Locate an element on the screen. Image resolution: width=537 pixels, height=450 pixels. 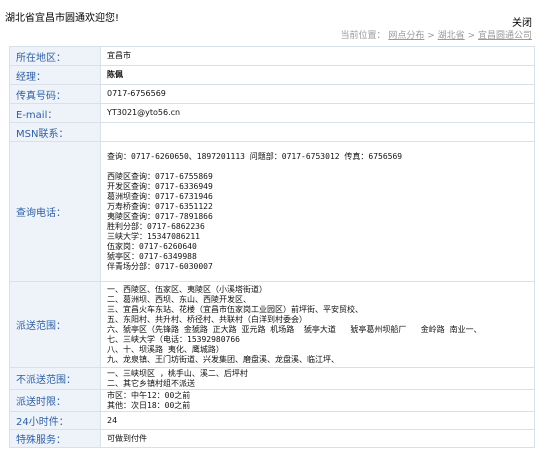
no-delivery-lines: 一、三峡坝区 ，桃手山、溪二、后坪村 二、其它乡镇村组不派送 is located at coordinates (177, 378).